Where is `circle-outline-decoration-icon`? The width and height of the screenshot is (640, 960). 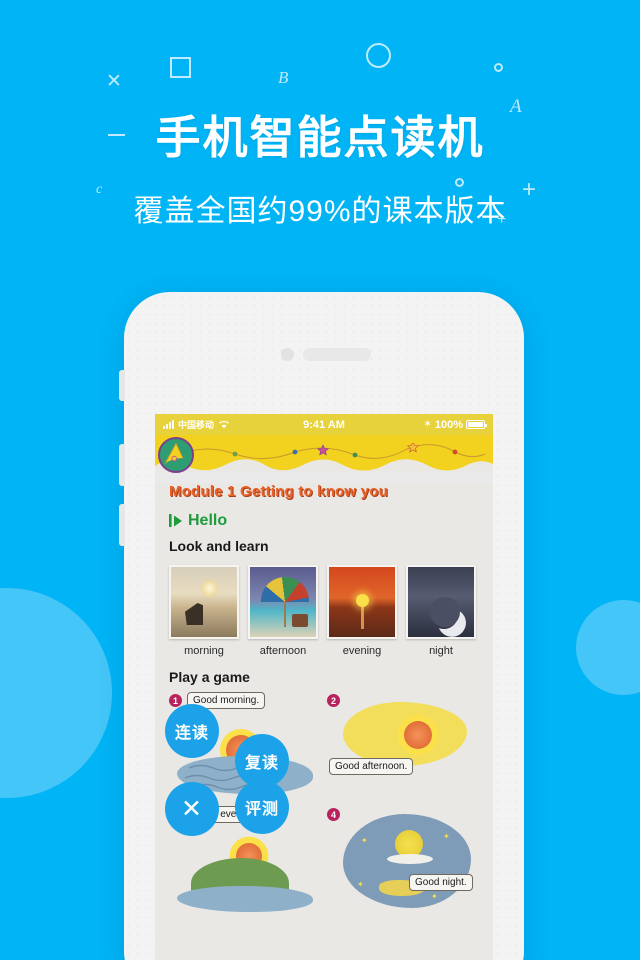 circle-outline-decoration-icon is located at coordinates (378, 55).